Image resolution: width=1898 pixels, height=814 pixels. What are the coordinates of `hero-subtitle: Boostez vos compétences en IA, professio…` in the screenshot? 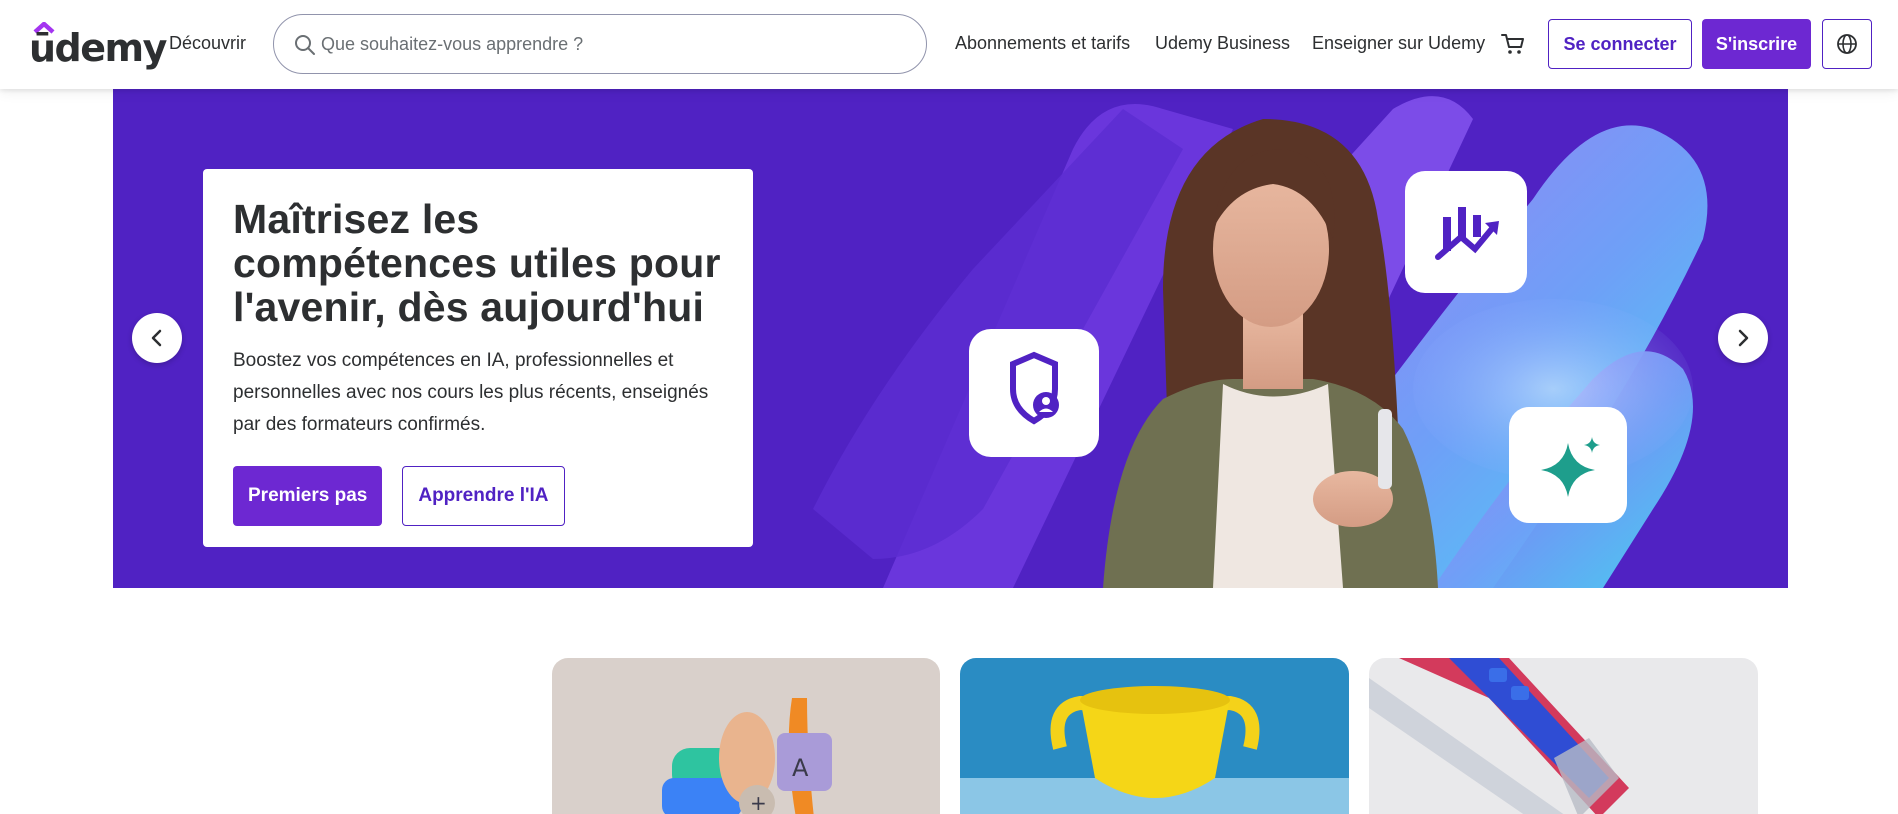 It's located at (471, 392).